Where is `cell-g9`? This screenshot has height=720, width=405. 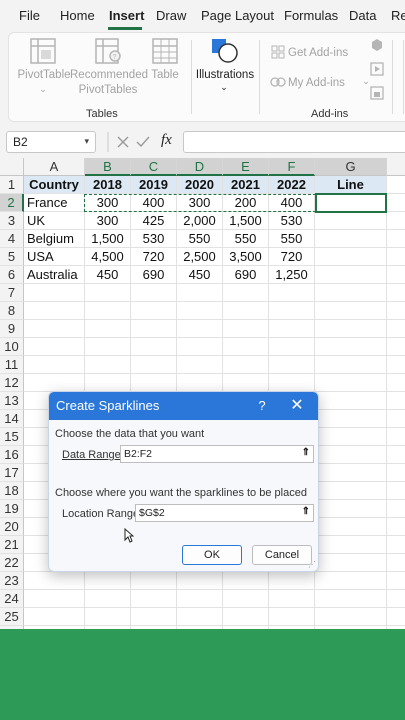
cell-g9 is located at coordinates (351, 329).